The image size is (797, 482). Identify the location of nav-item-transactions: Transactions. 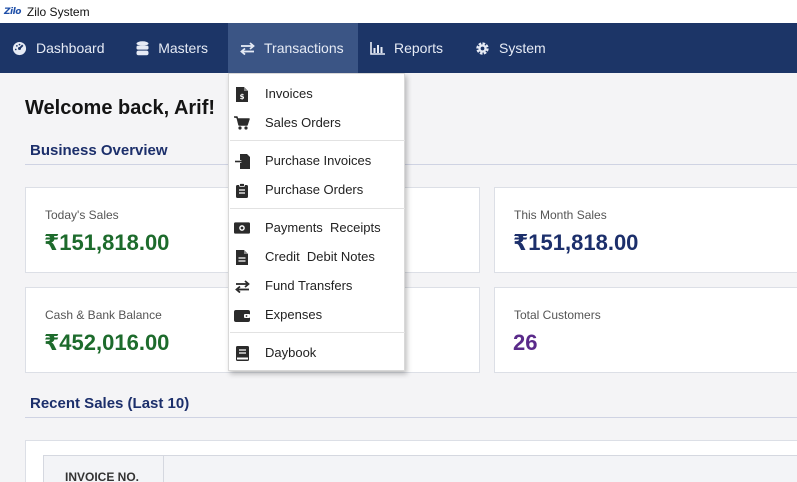
(293, 48).